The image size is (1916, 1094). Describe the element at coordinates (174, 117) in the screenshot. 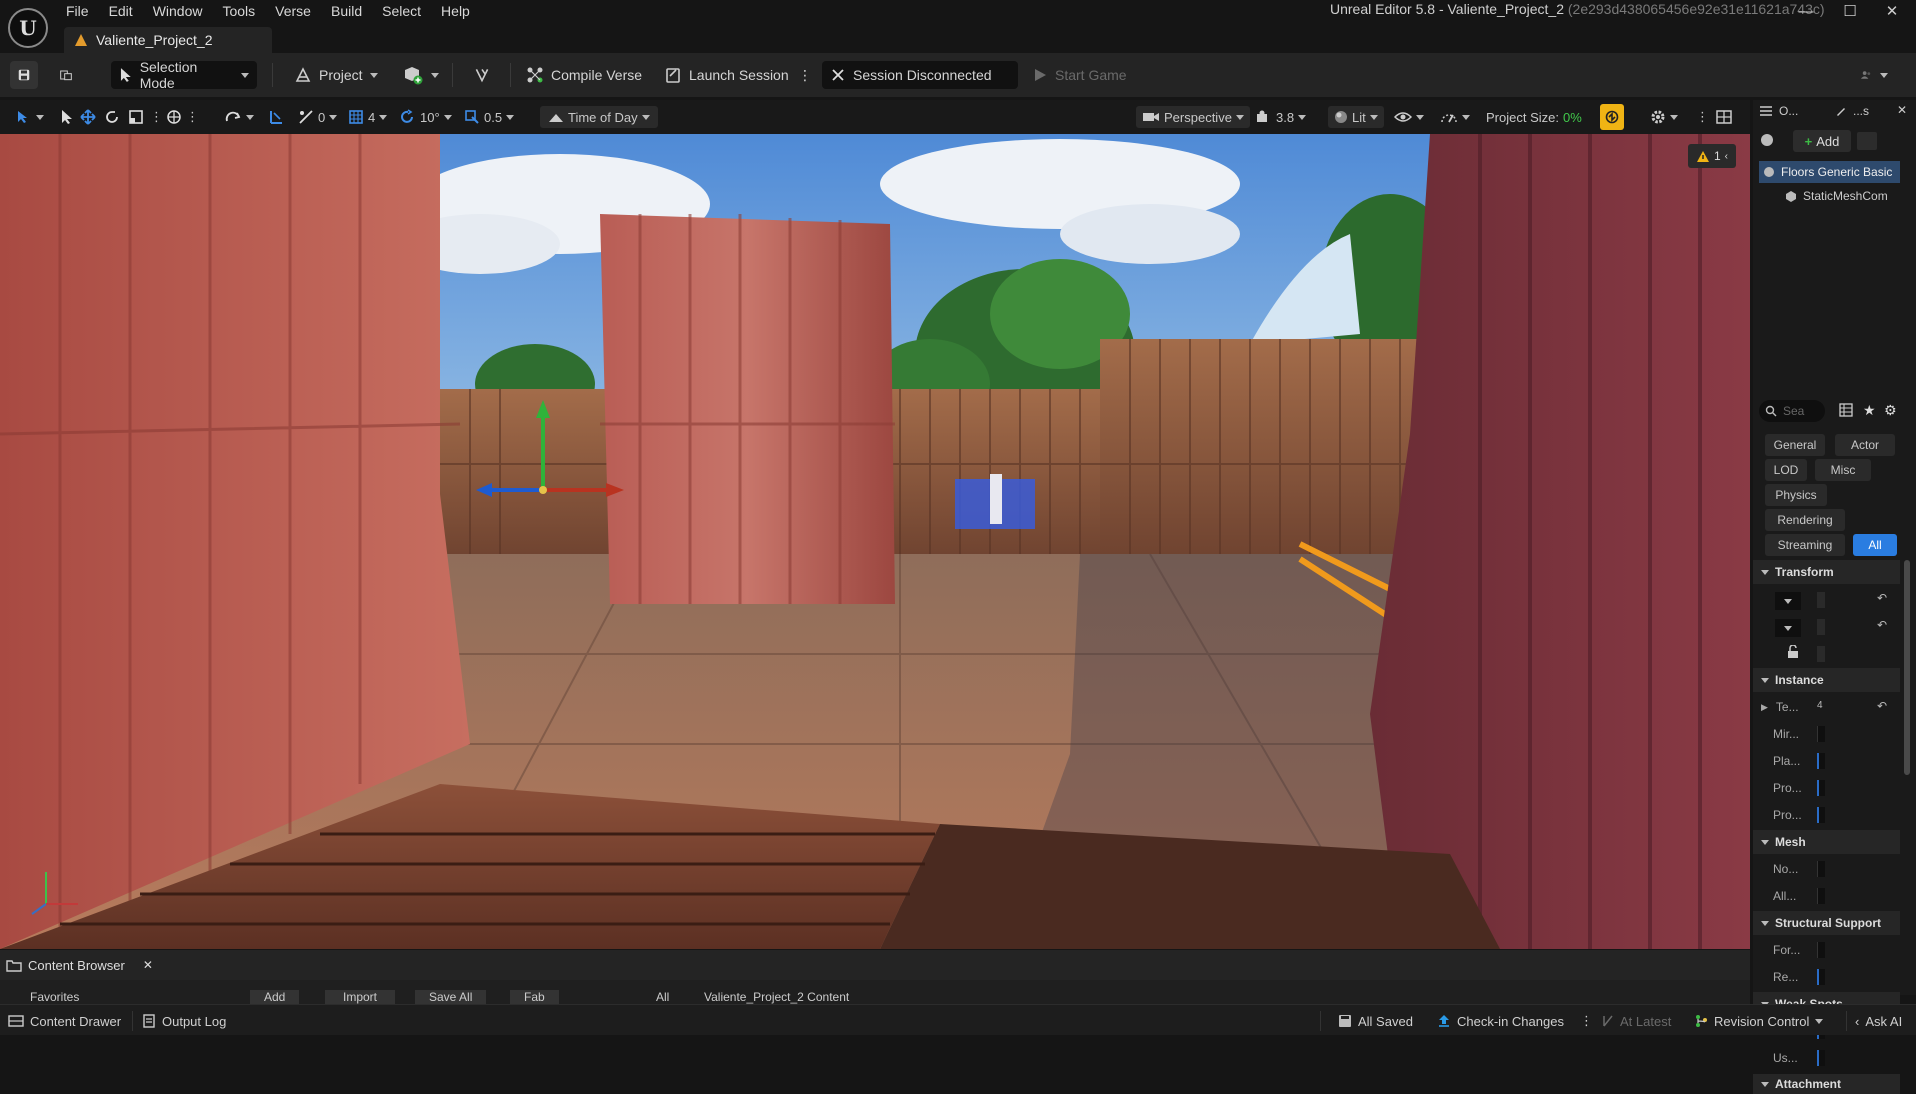

I see `world-space-icon` at that location.